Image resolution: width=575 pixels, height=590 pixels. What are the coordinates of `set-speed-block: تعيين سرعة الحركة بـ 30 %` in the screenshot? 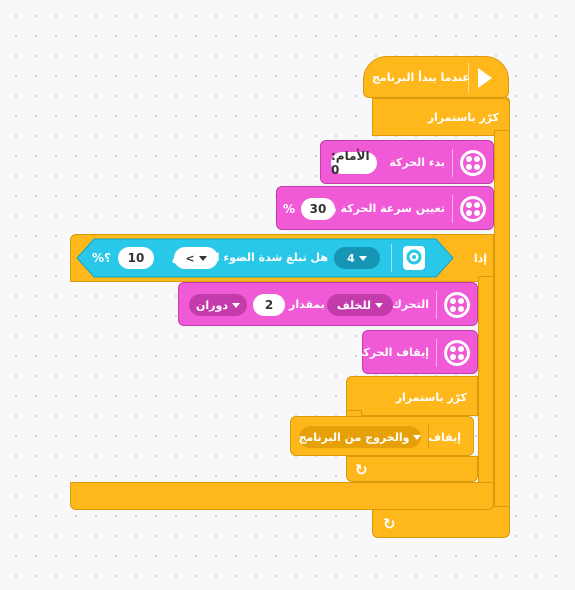 It's located at (385, 208).